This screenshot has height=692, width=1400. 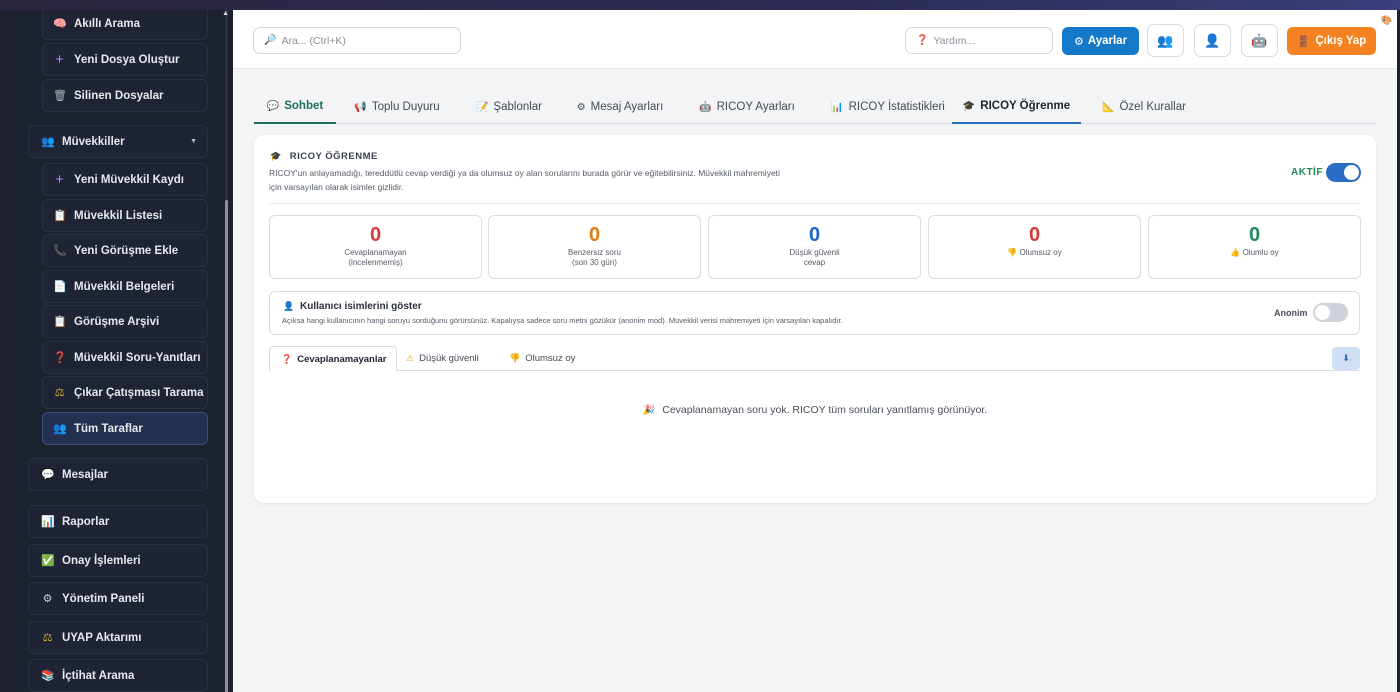 What do you see at coordinates (1307, 172) in the screenshot?
I see `status-label: AKTİF` at bounding box center [1307, 172].